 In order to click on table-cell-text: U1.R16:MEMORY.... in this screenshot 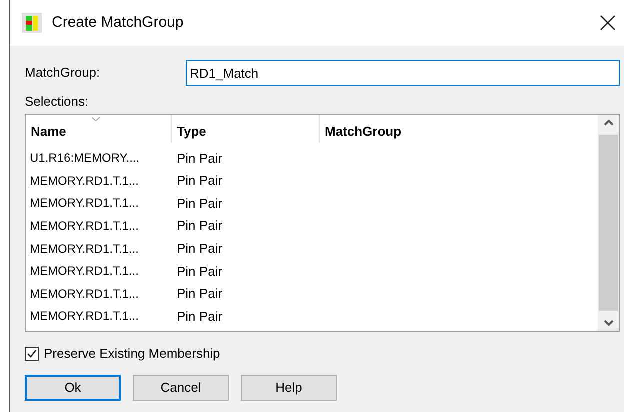, I will do `click(85, 159)`.